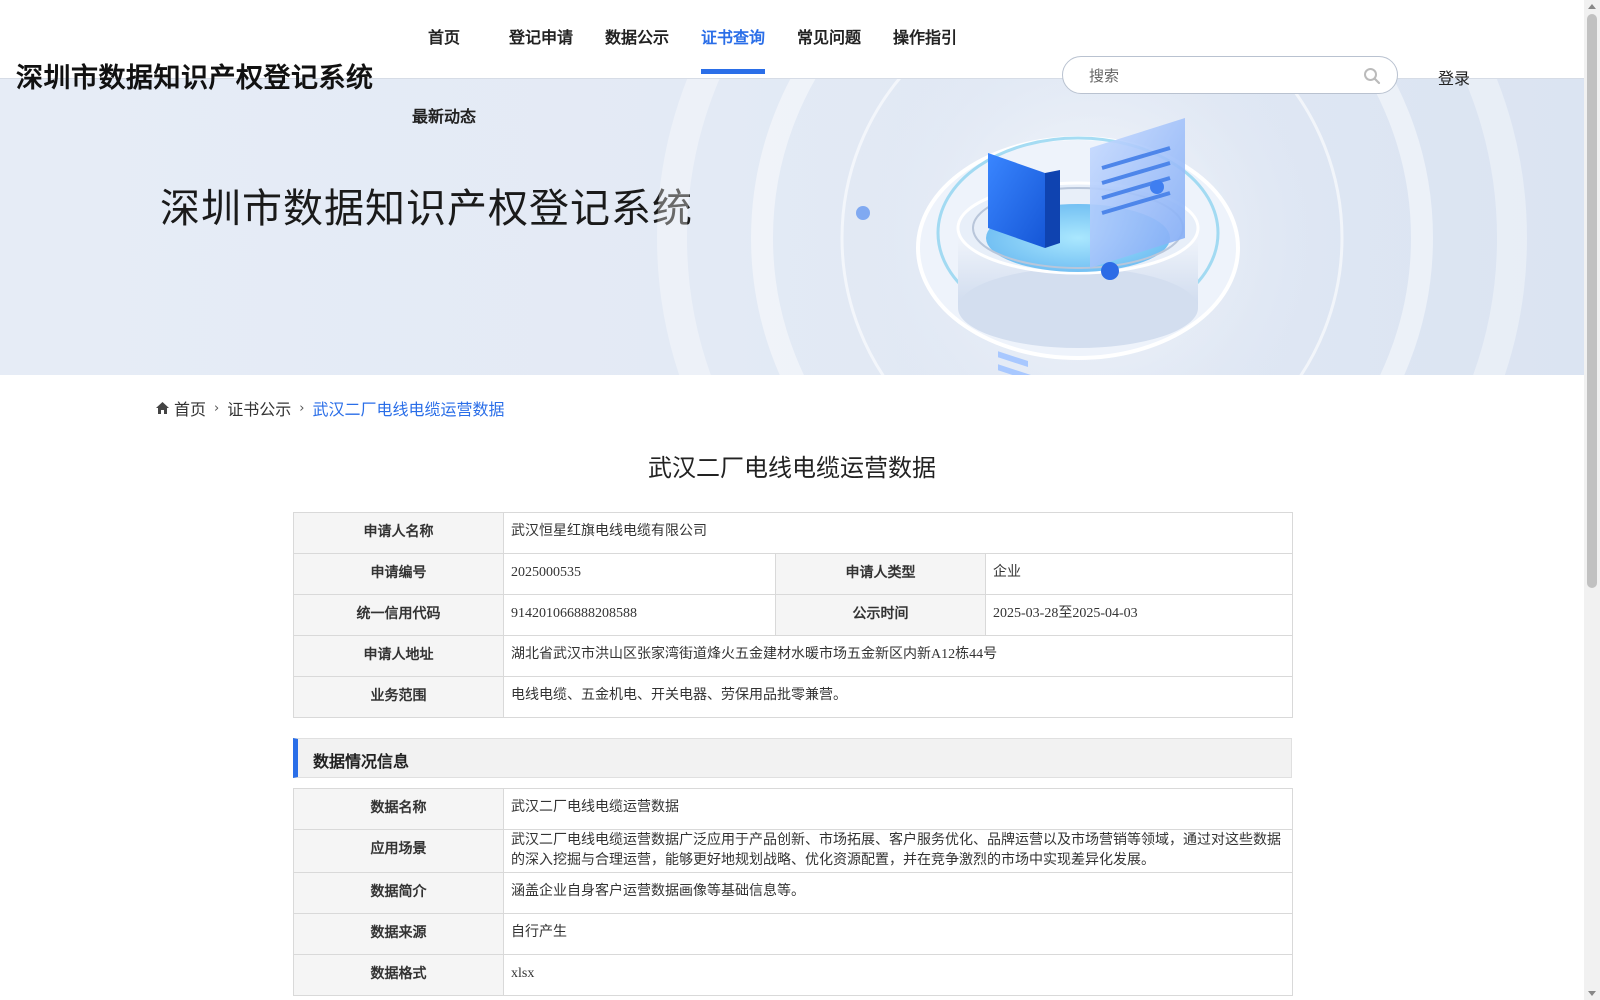 This screenshot has height=1000, width=1600. Describe the element at coordinates (1592, 301) in the screenshot. I see `scrollbar-thumb` at that location.